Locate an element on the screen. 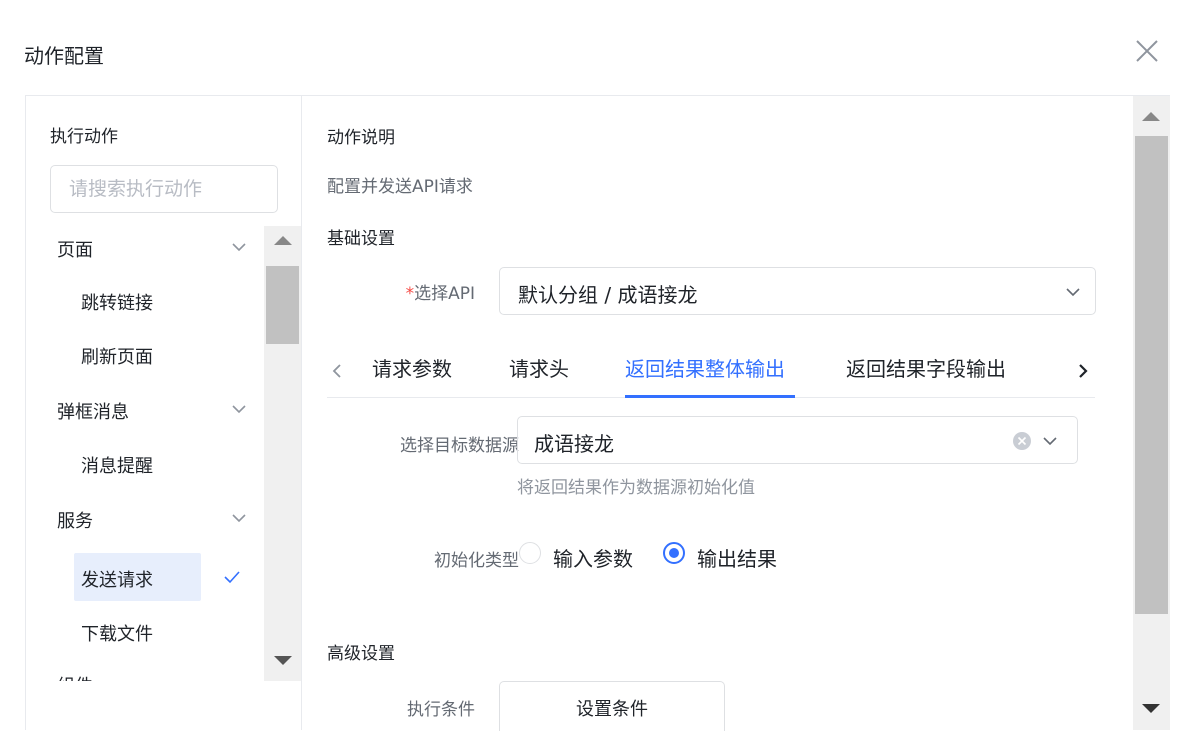 This screenshot has width=1200, height=749. tab-request-headers: 请求头 is located at coordinates (539, 367).